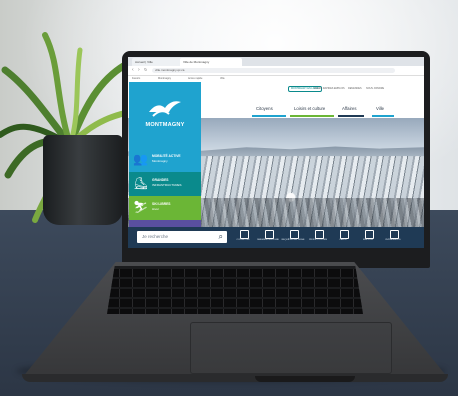  Describe the element at coordinates (222, 78) in the screenshot. I see `bookmark-item: Ville` at that location.